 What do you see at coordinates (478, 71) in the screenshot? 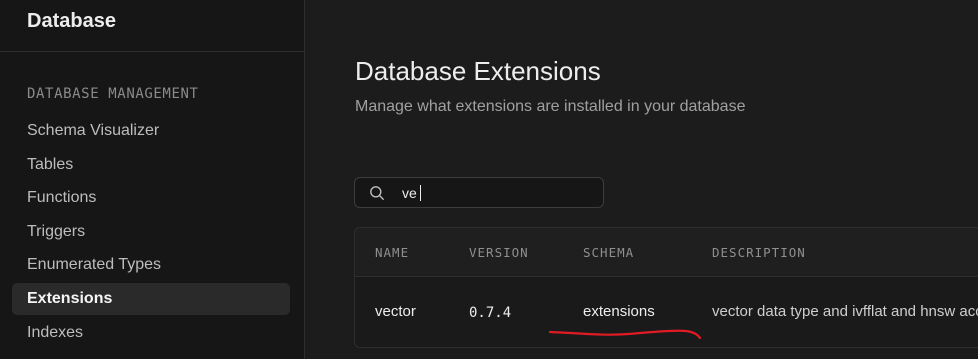
I see `page-title: Database Extensions` at bounding box center [478, 71].